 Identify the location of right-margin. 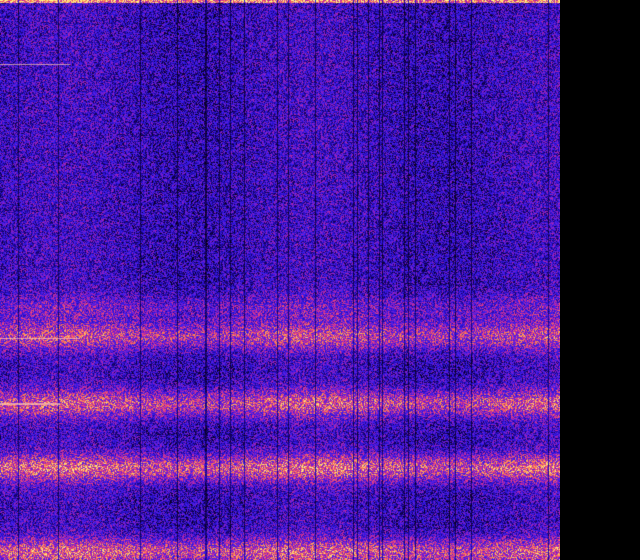
(600, 280).